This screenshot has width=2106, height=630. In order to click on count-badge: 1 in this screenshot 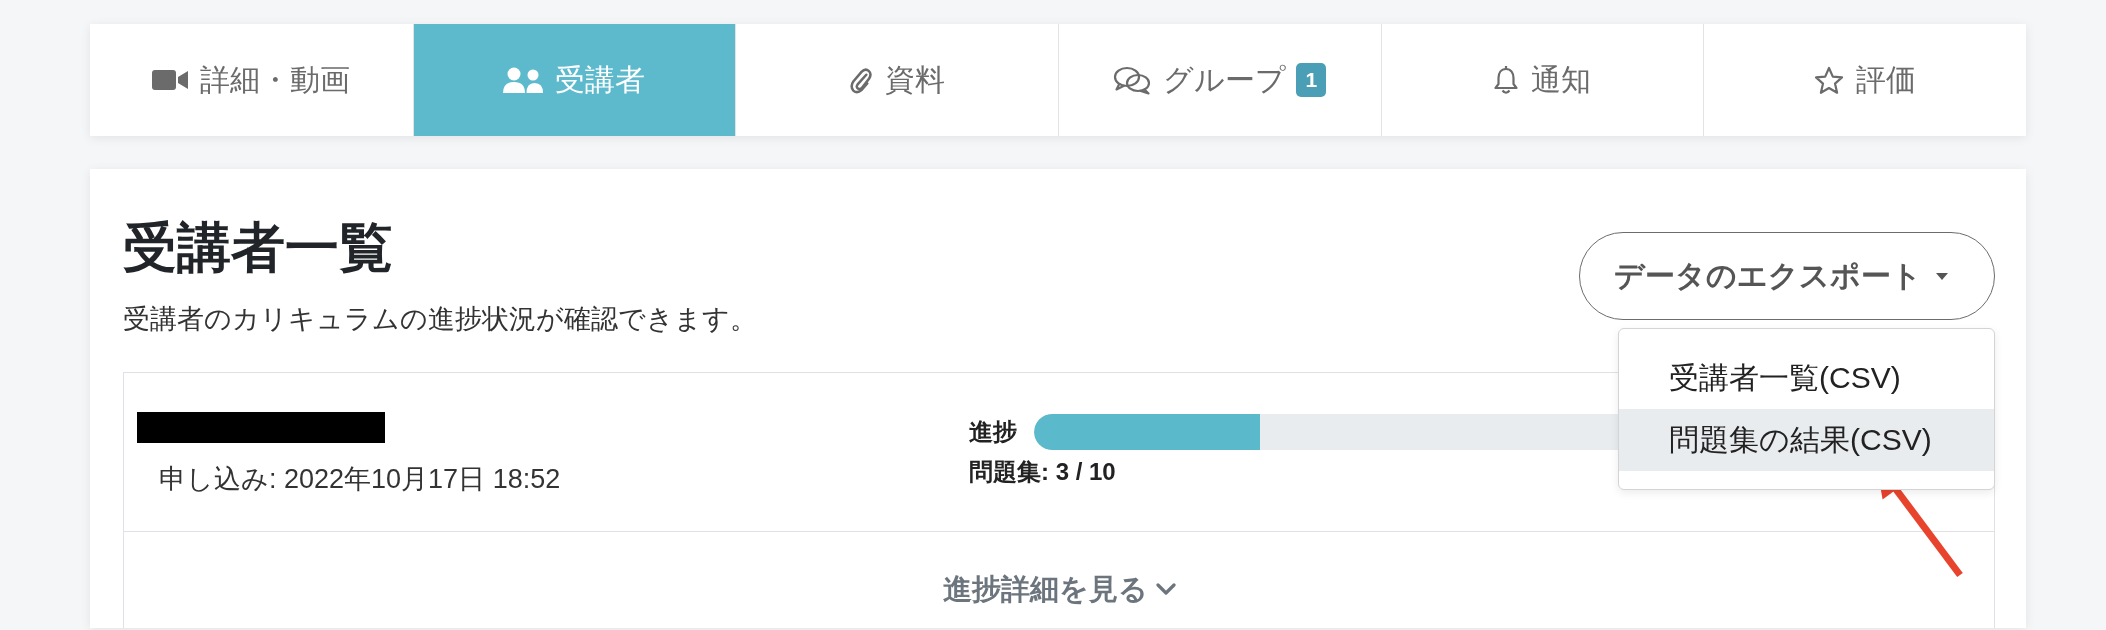, I will do `click(1311, 80)`.